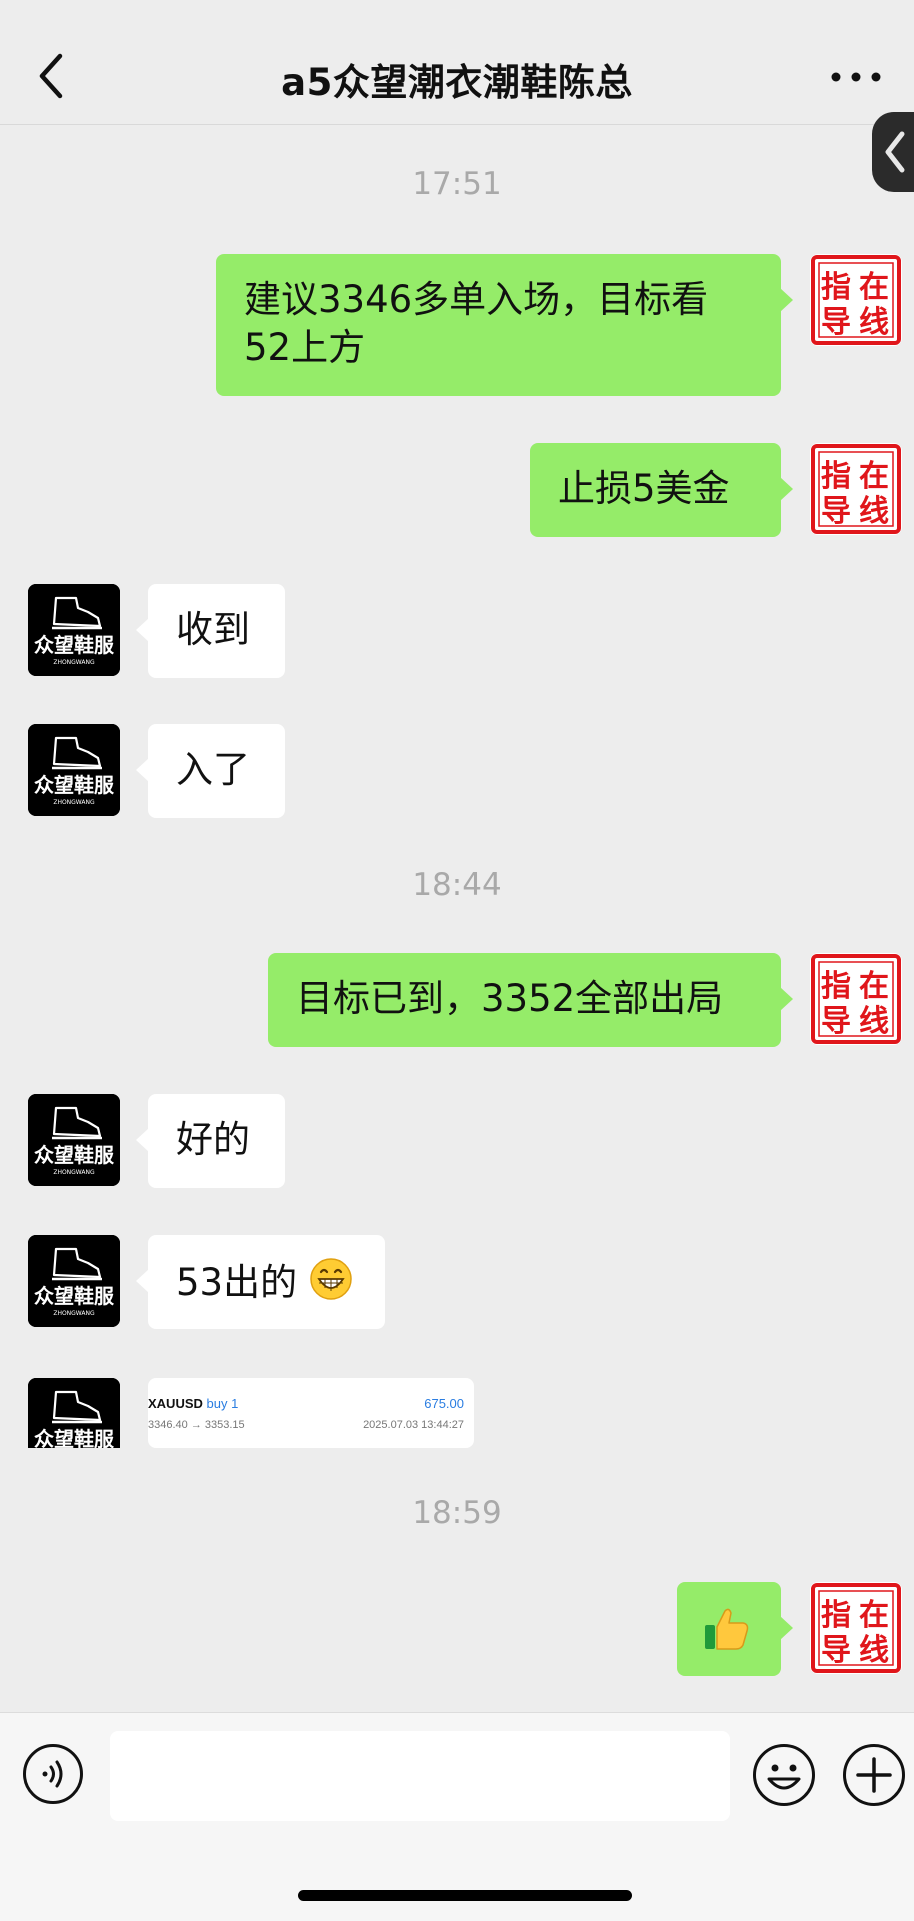  I want to click on timestamp: 18:44, so click(457, 885).